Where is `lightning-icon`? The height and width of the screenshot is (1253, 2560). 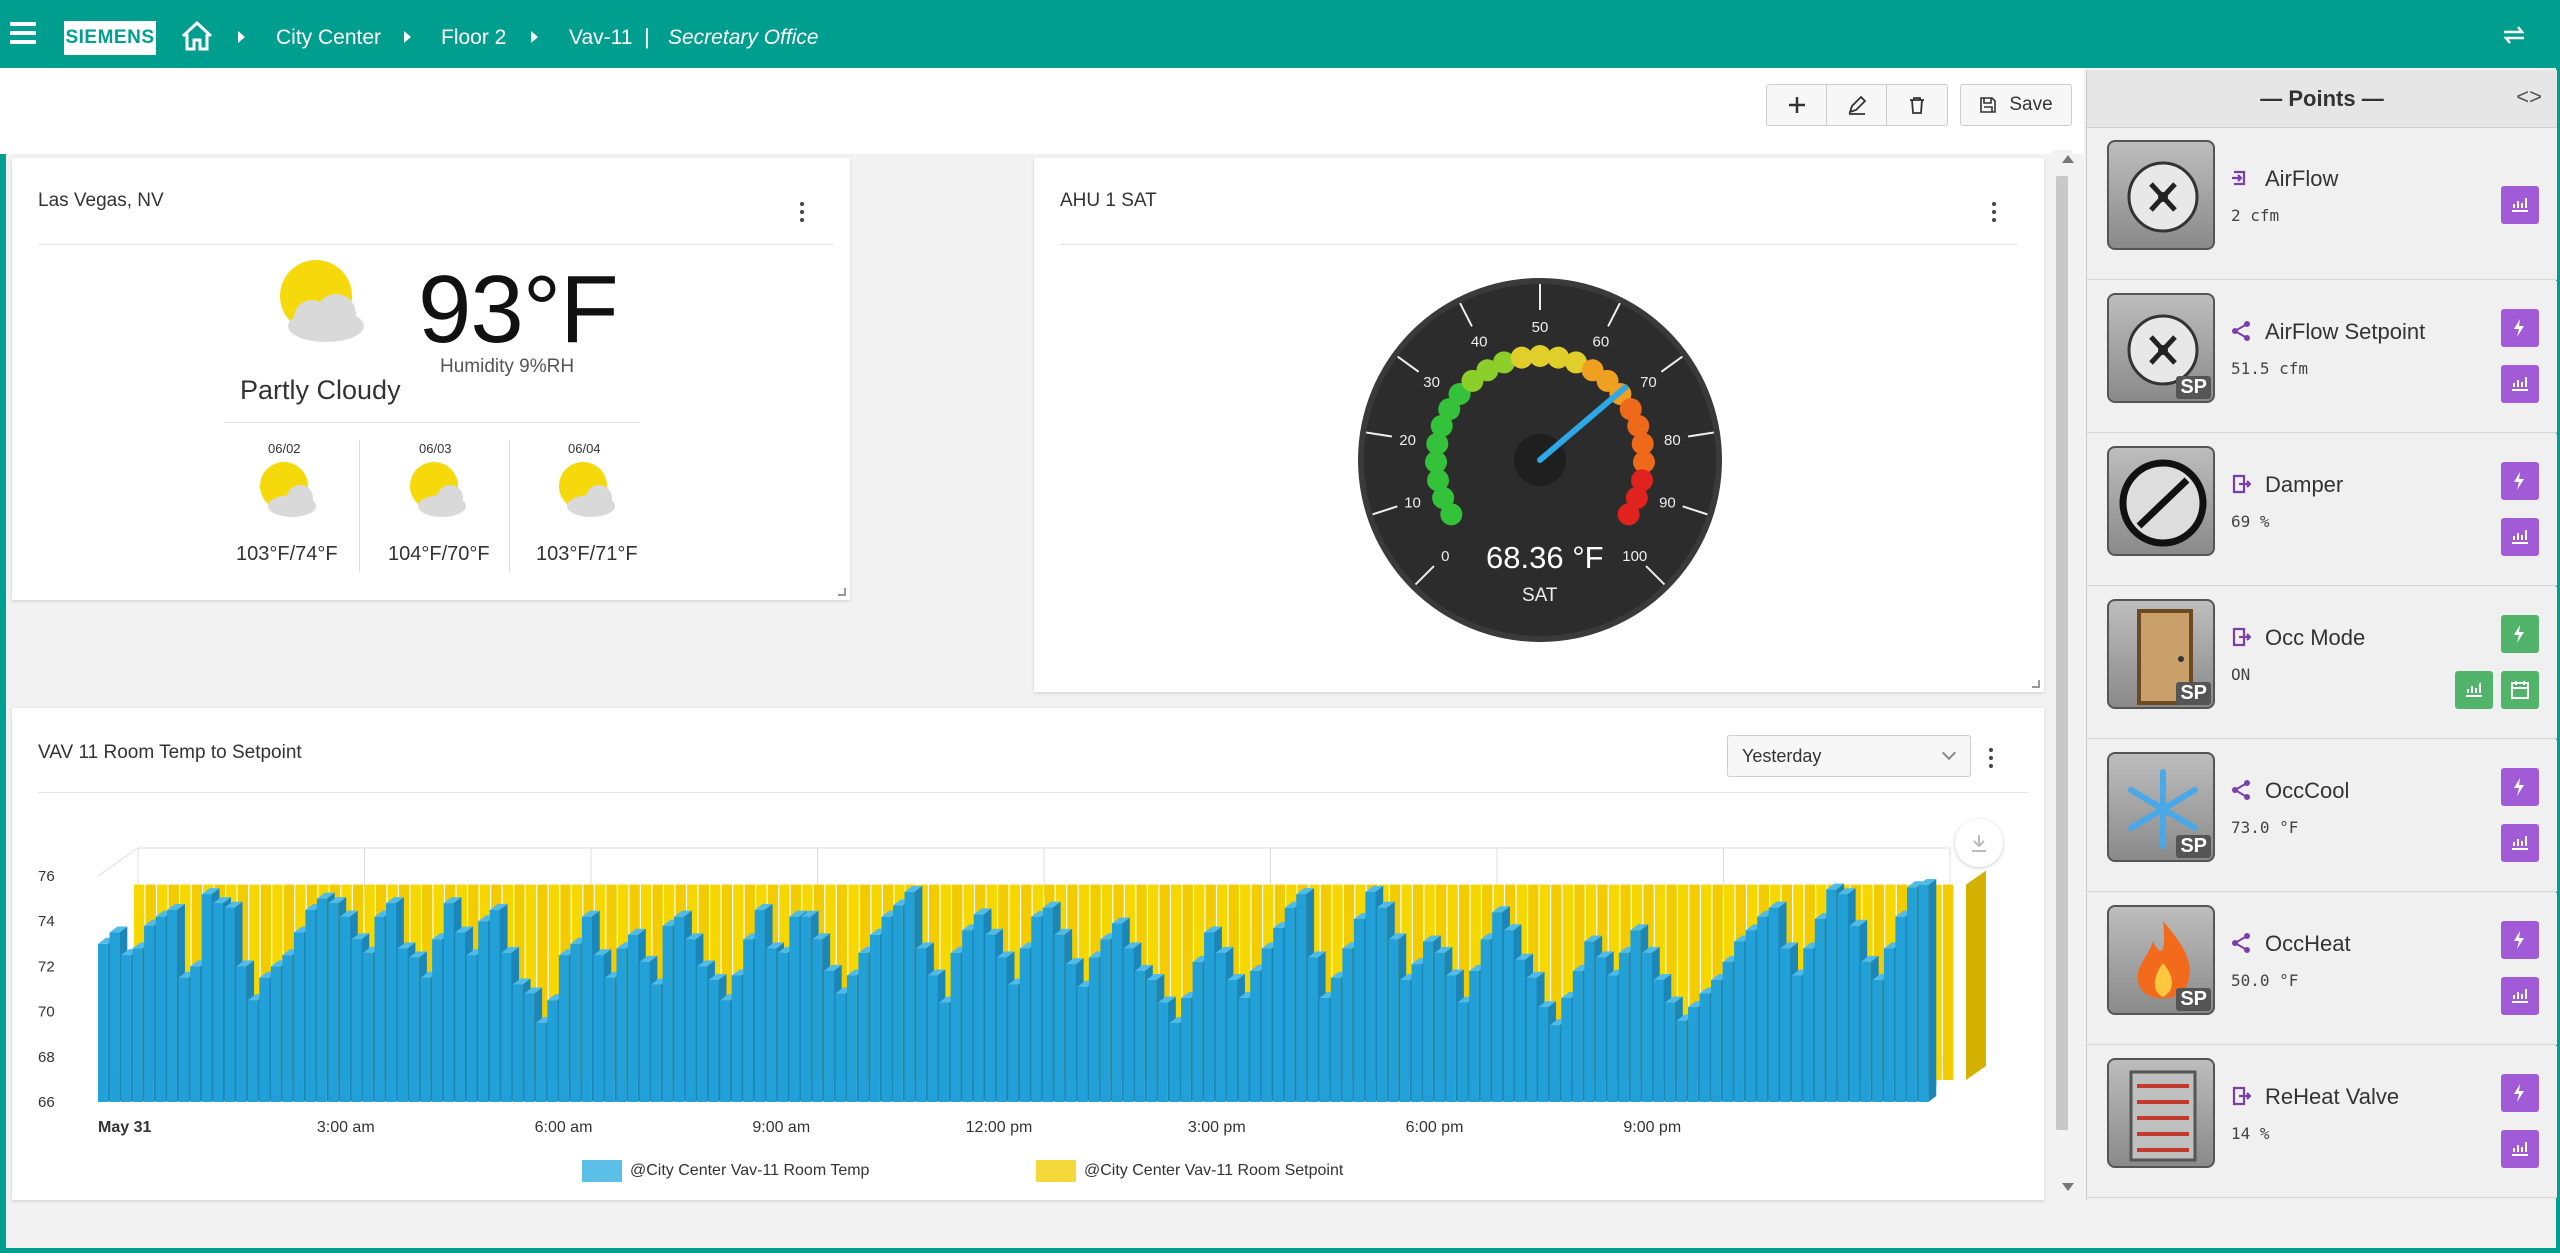 lightning-icon is located at coordinates (2519, 787).